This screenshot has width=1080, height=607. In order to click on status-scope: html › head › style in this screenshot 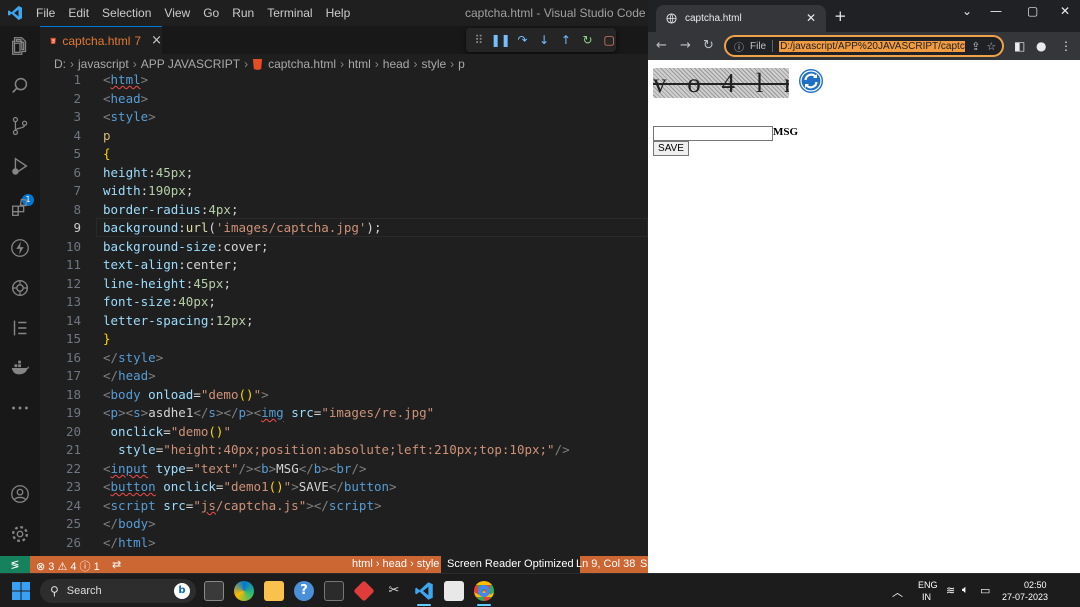, I will do `click(395, 564)`.